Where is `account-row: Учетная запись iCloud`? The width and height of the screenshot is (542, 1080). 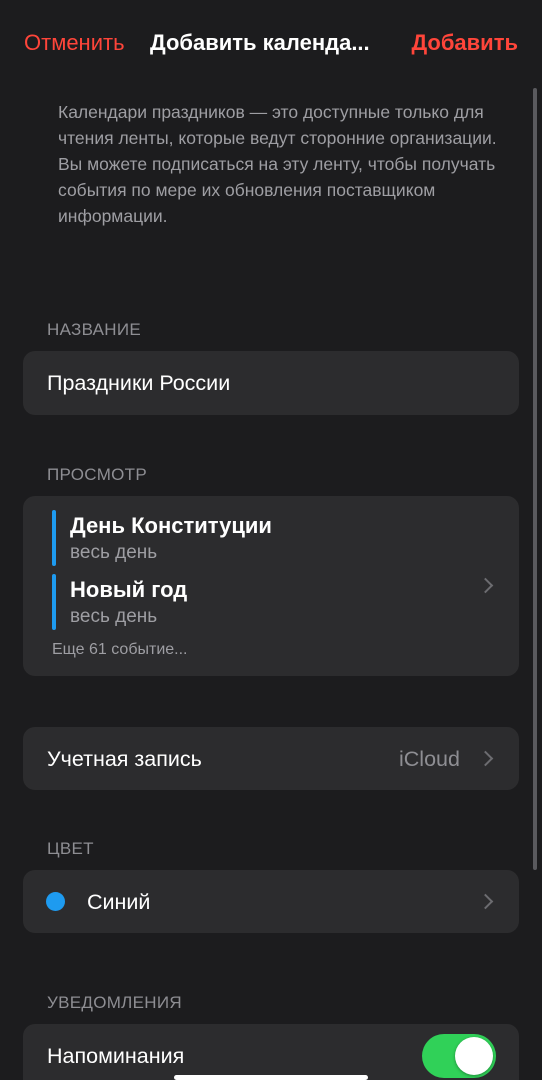 account-row: Учетная запись iCloud is located at coordinates (271, 758).